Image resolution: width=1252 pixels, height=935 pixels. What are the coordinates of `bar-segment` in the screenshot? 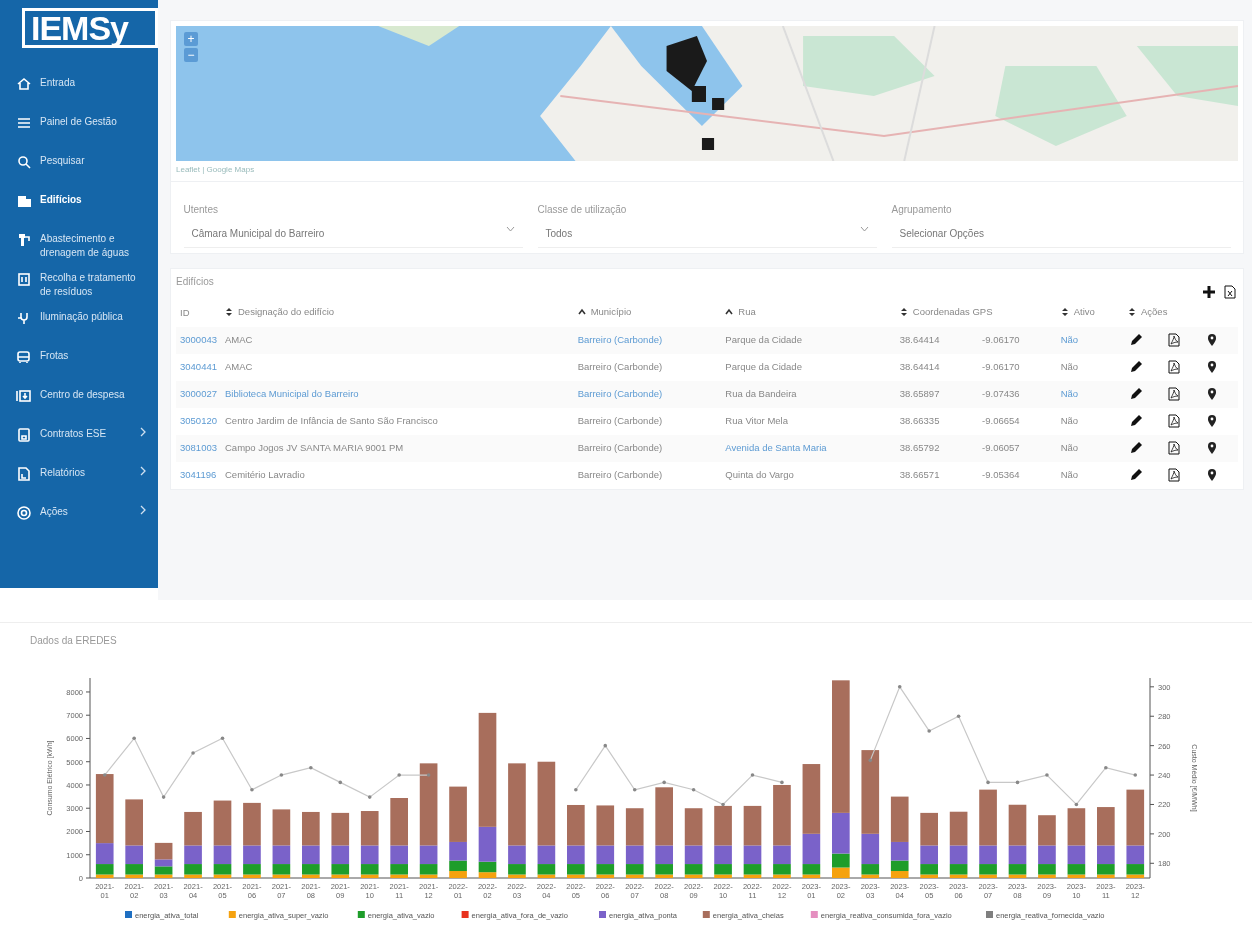 It's located at (841, 872).